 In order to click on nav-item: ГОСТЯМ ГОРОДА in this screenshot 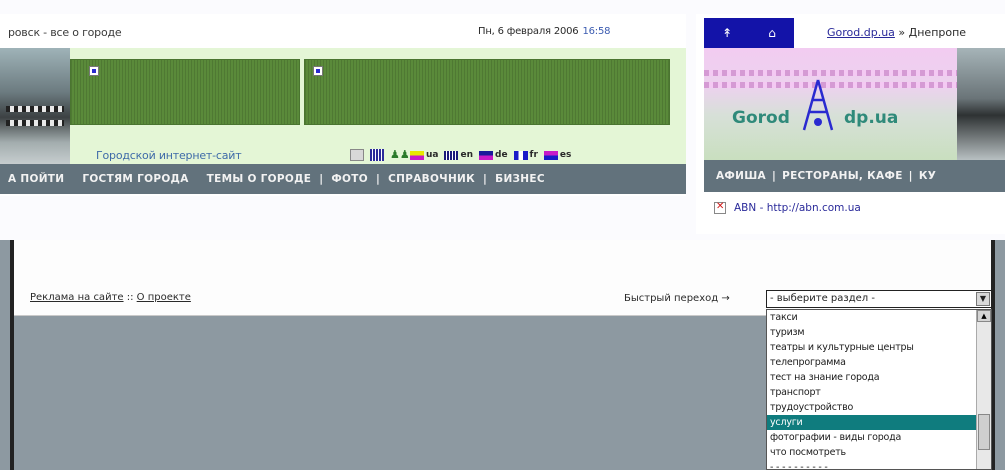, I will do `click(135, 179)`.